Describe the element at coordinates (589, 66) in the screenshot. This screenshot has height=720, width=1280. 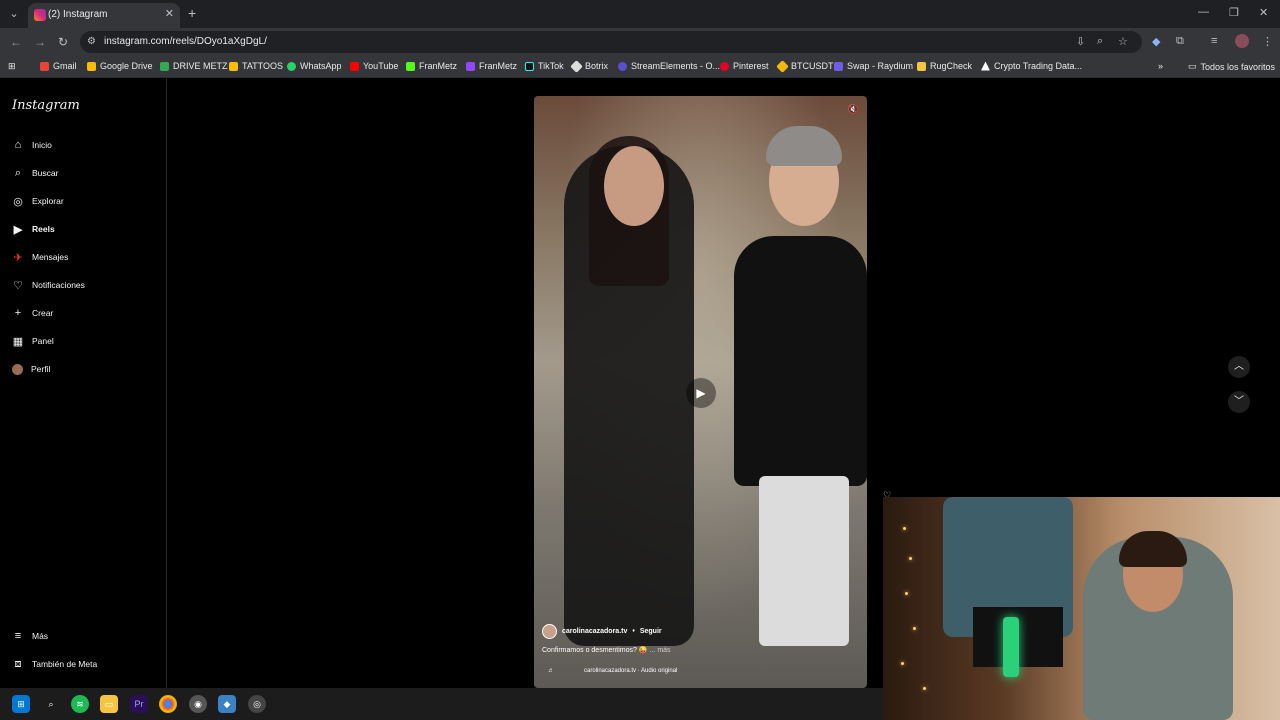
I see `bookmark-botrix: Botrix` at that location.